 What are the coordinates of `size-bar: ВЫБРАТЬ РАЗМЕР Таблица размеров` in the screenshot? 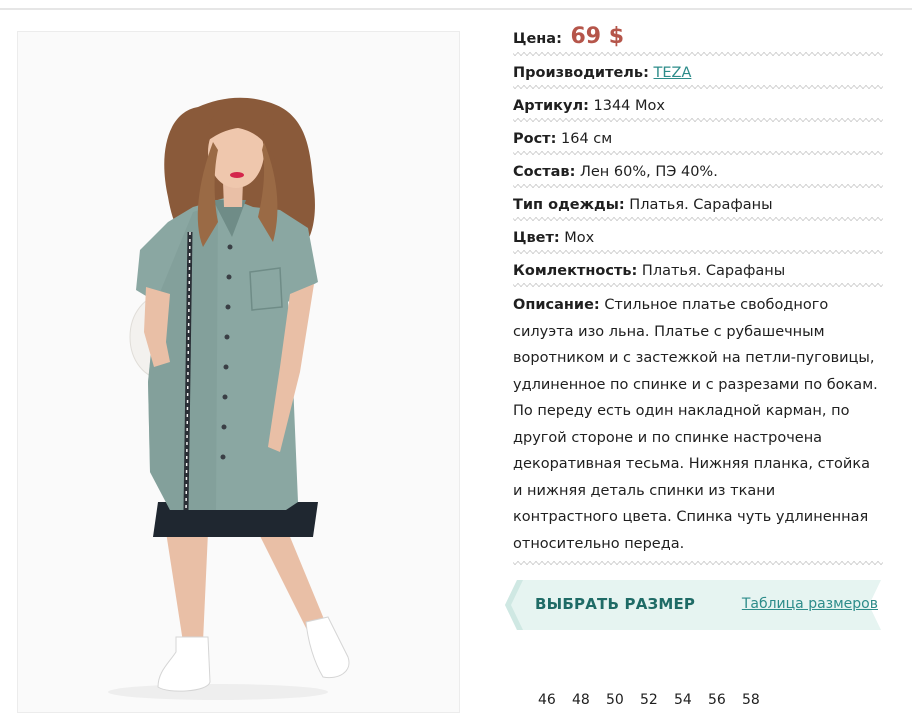 It's located at (693, 605).